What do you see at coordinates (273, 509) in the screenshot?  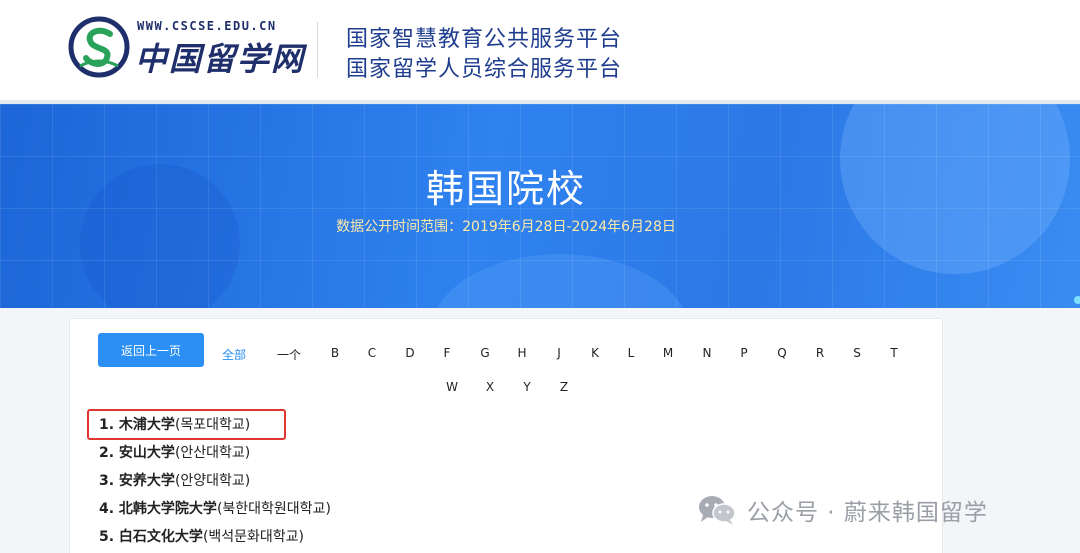 I see `university-name-ko: (북한대학원대학교)` at bounding box center [273, 509].